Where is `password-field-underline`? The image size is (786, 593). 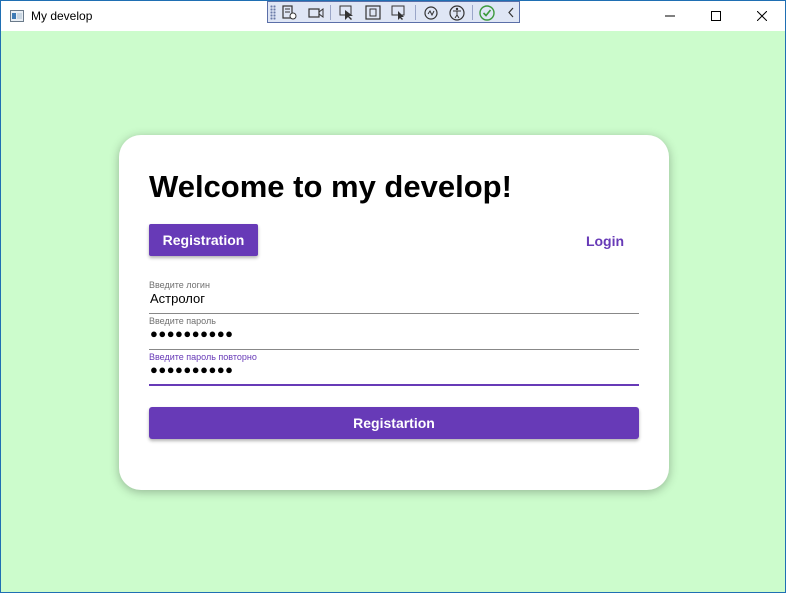 password-field-underline is located at coordinates (394, 349).